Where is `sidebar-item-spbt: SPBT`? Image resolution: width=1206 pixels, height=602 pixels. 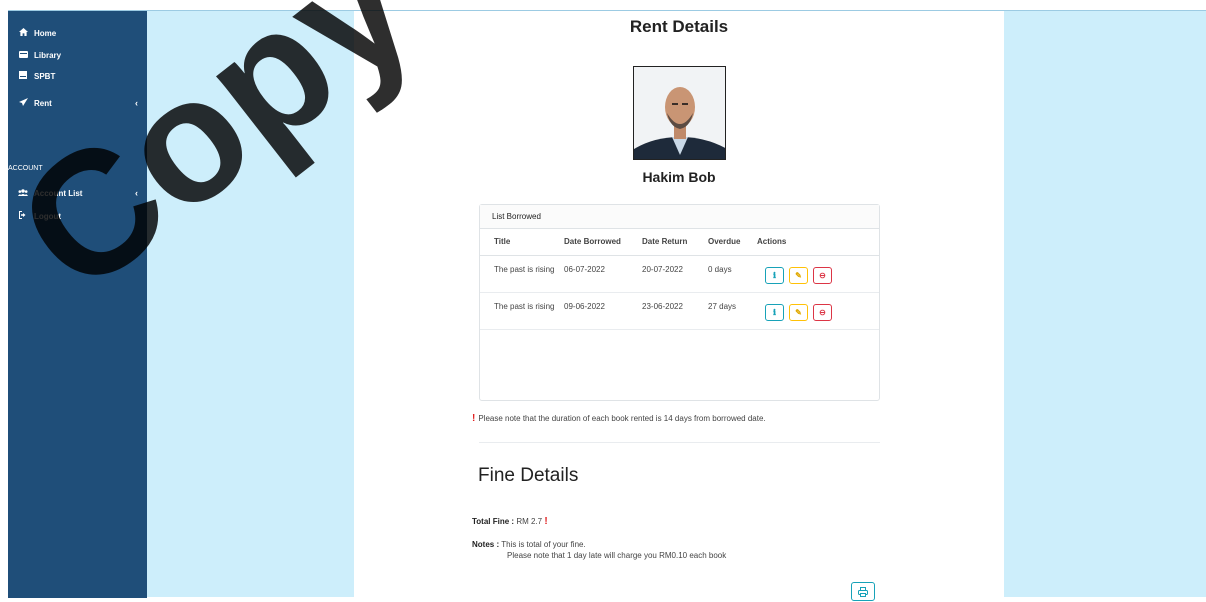 sidebar-item-spbt: SPBT is located at coordinates (80, 76).